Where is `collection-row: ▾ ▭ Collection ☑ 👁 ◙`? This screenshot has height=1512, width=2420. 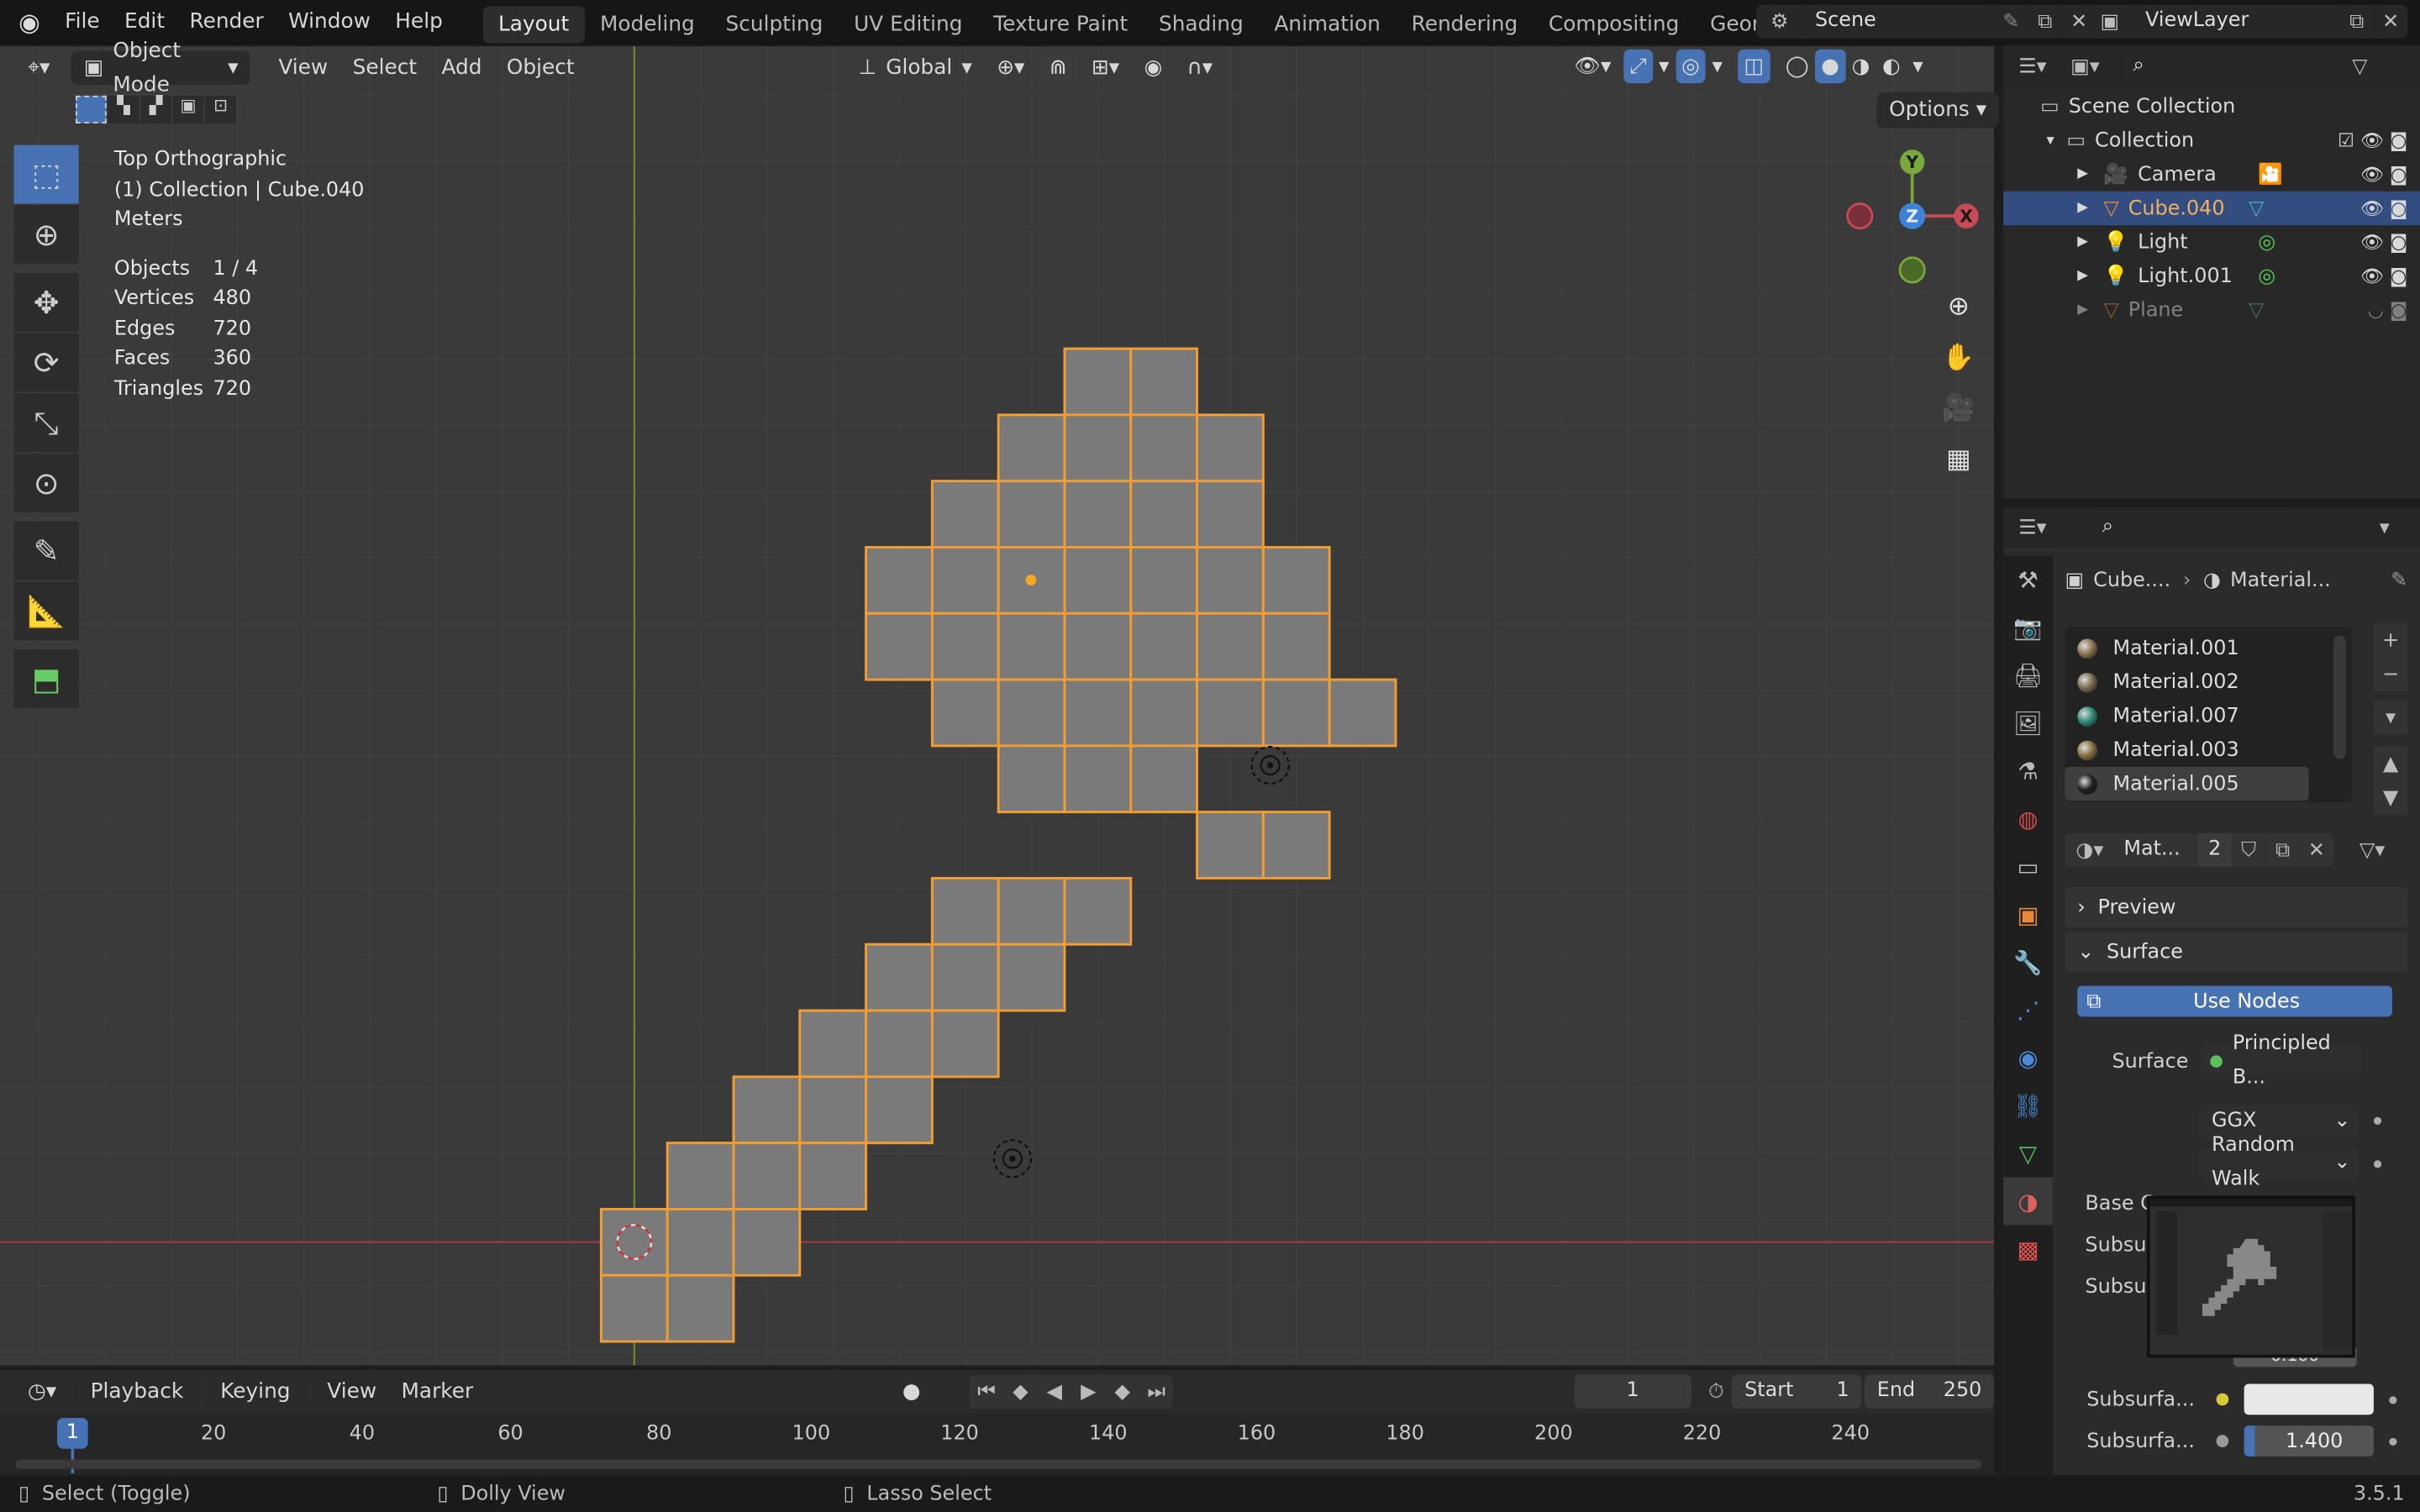
collection-row: ▾ ▭ Collection ☑ 👁 ◙ is located at coordinates (2211, 140).